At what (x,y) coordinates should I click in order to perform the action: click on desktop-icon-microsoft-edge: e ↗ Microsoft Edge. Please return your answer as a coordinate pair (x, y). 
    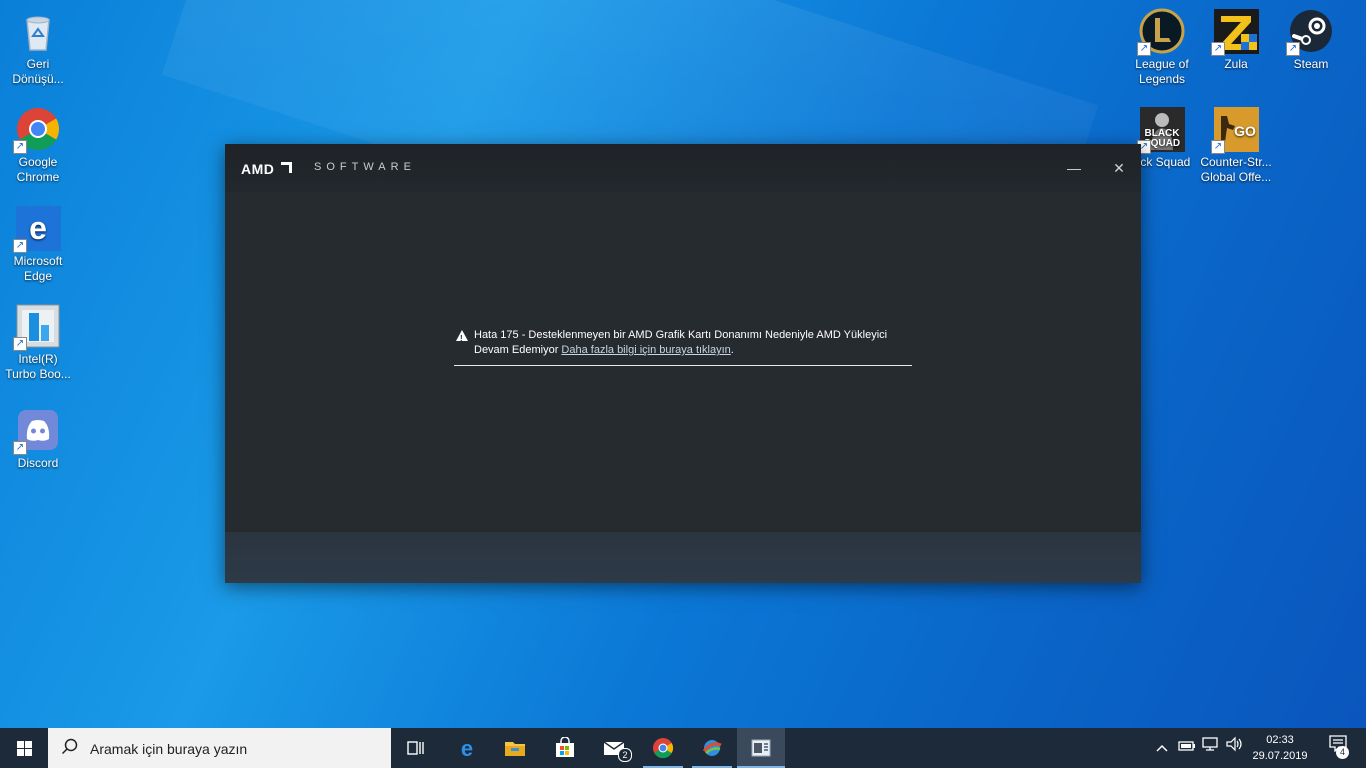
    Looking at the image, I should click on (38, 244).